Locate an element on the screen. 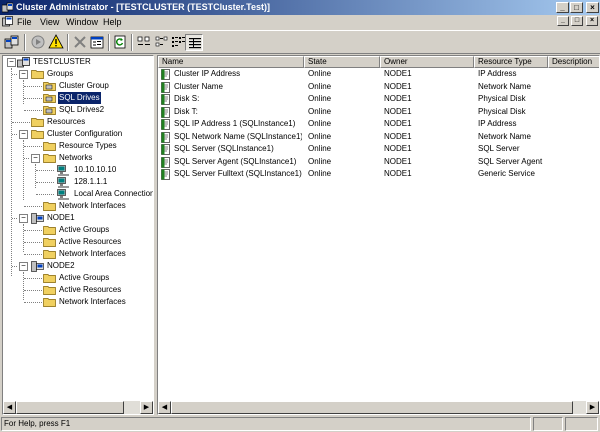 The width and height of the screenshot is (600, 432). column-header-resource-type: Resource Type is located at coordinates (511, 62).